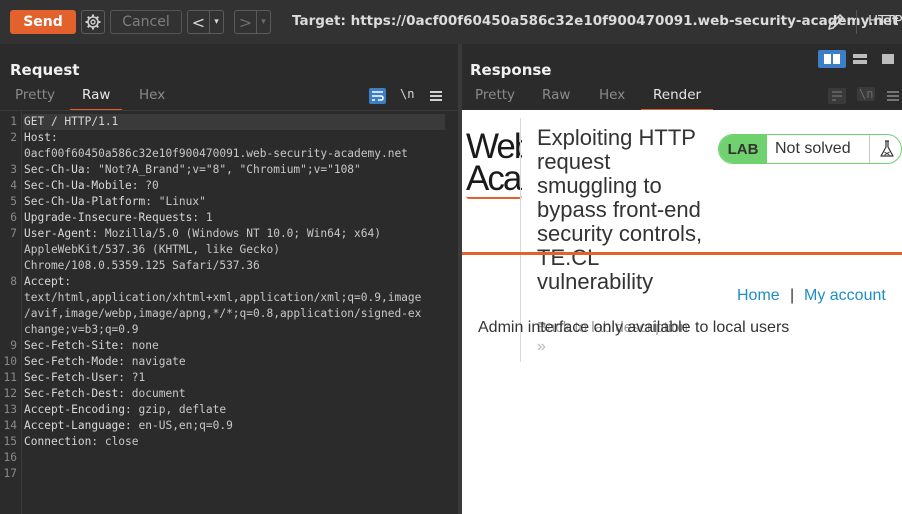 The image size is (902, 514). Describe the element at coordinates (229, 410) in the screenshot. I see `request-line: 13 Accept-Encoding: gzip, deflate` at that location.